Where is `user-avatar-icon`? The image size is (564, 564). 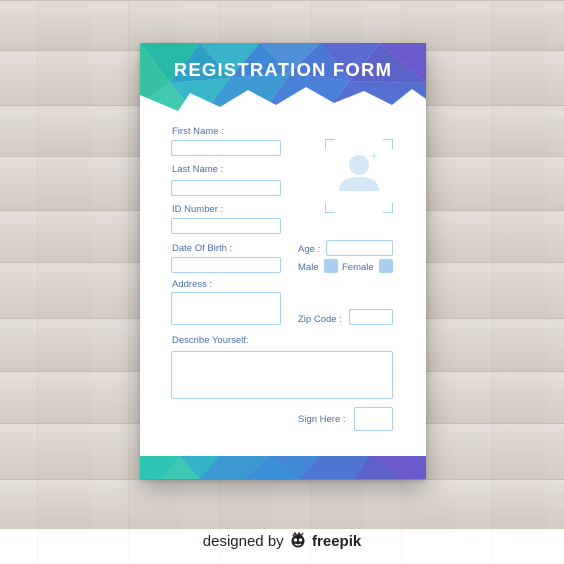 user-avatar-icon is located at coordinates (359, 176).